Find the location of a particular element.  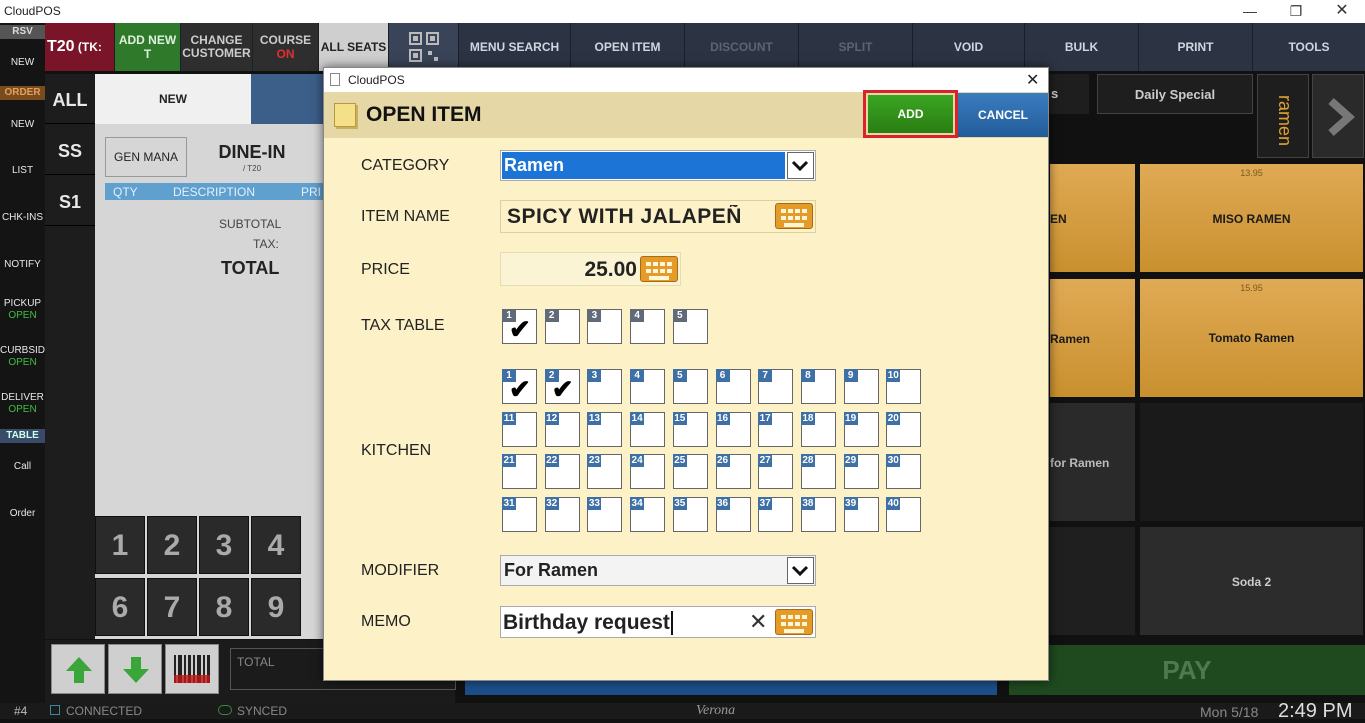

kitchen-checkbox: 34 is located at coordinates (648, 514).